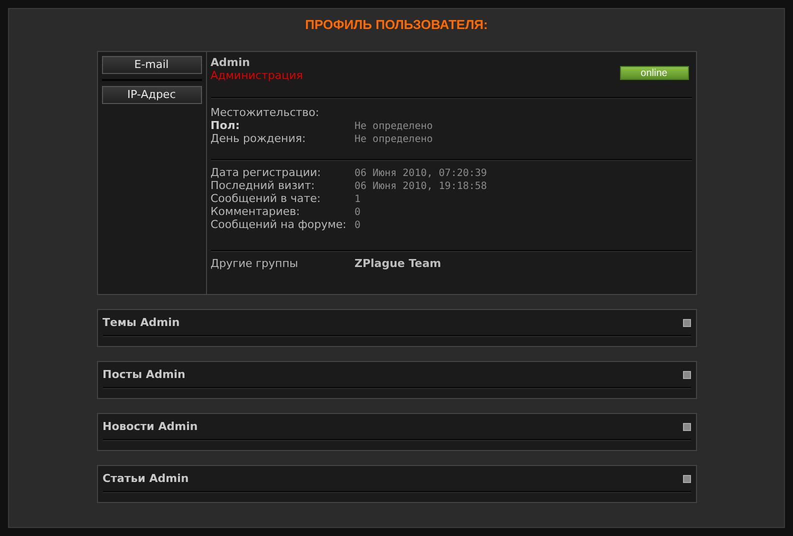 Image resolution: width=793 pixels, height=536 pixels. I want to click on field-label: Сообщений в чате:, so click(266, 199).